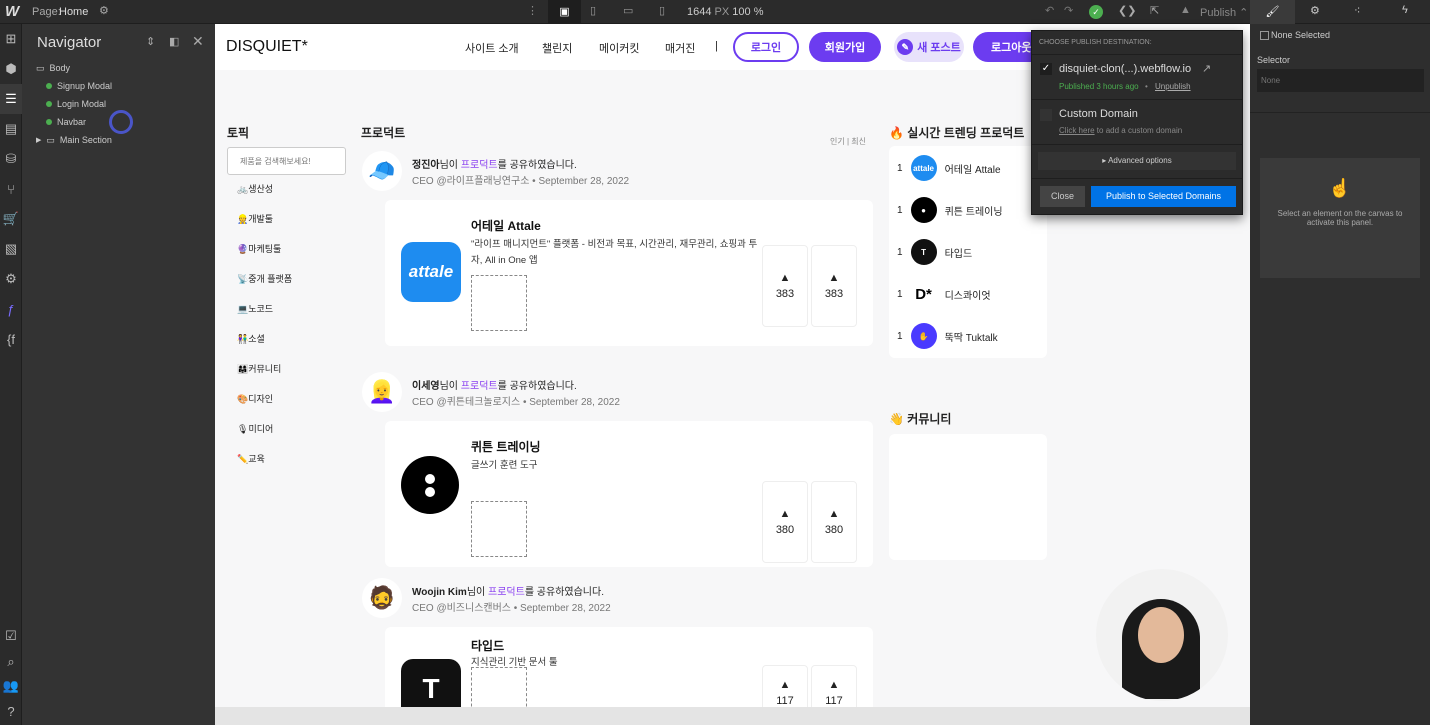 The height and width of the screenshot is (725, 1430). Describe the element at coordinates (382, 171) in the screenshot. I see `author-avatar: 🧢` at that location.